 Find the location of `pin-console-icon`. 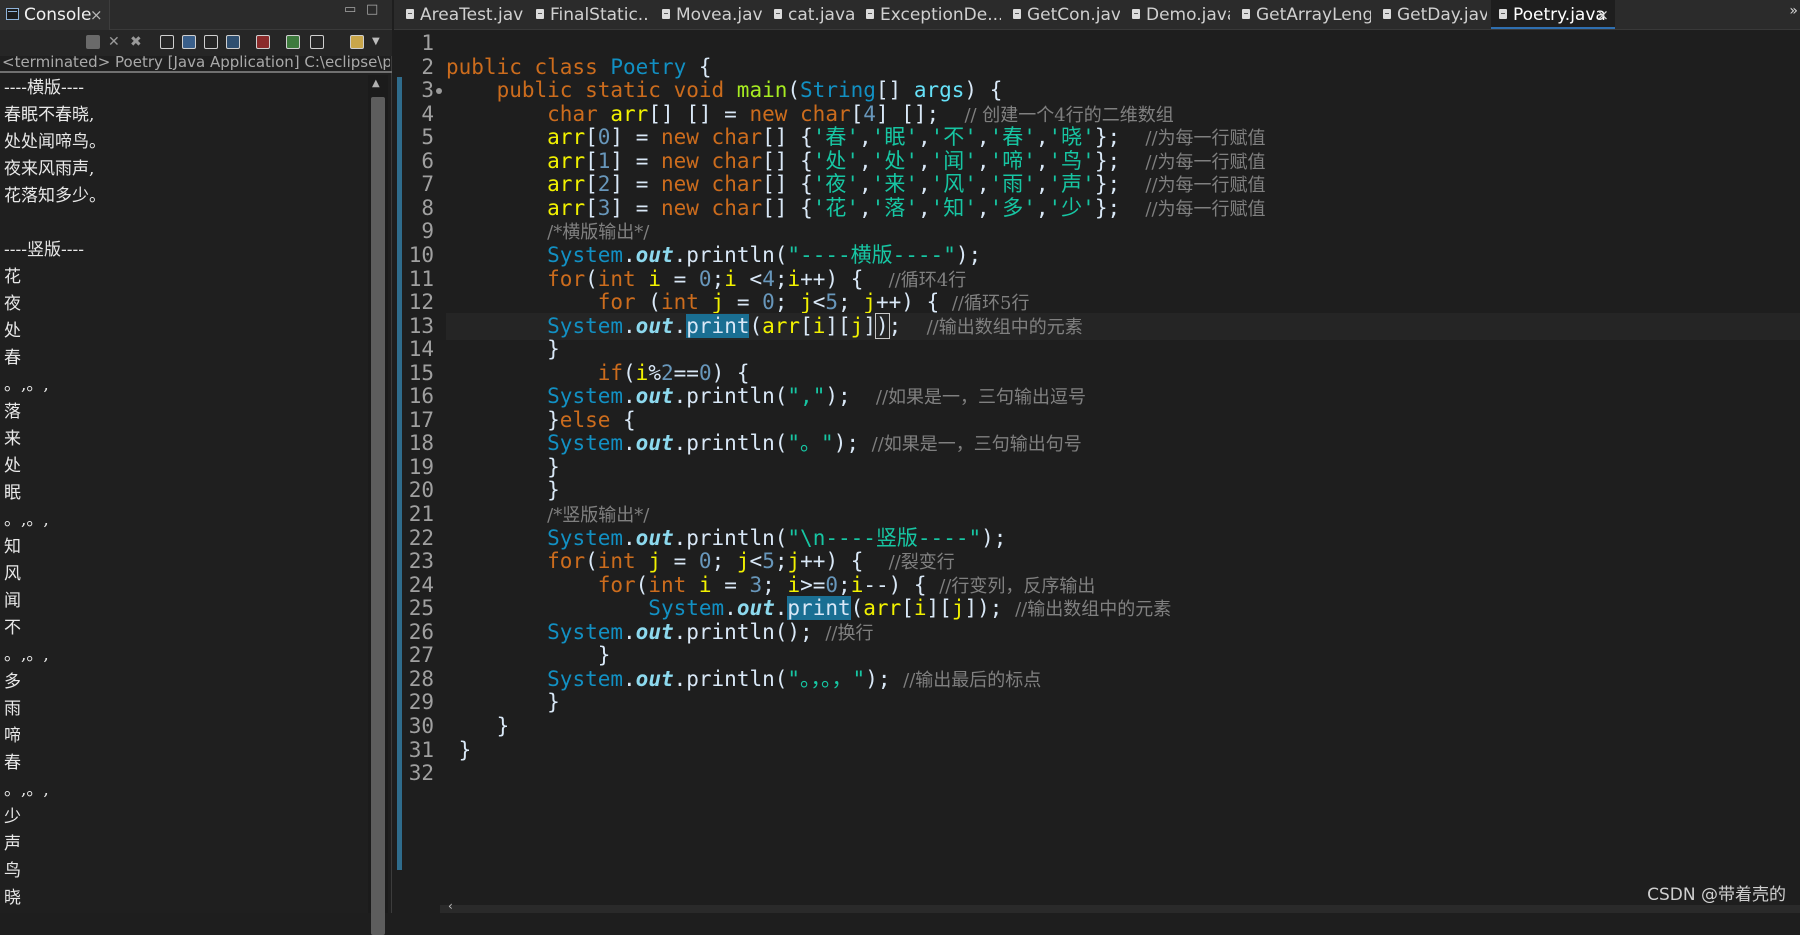

pin-console-icon is located at coordinates (263, 42).